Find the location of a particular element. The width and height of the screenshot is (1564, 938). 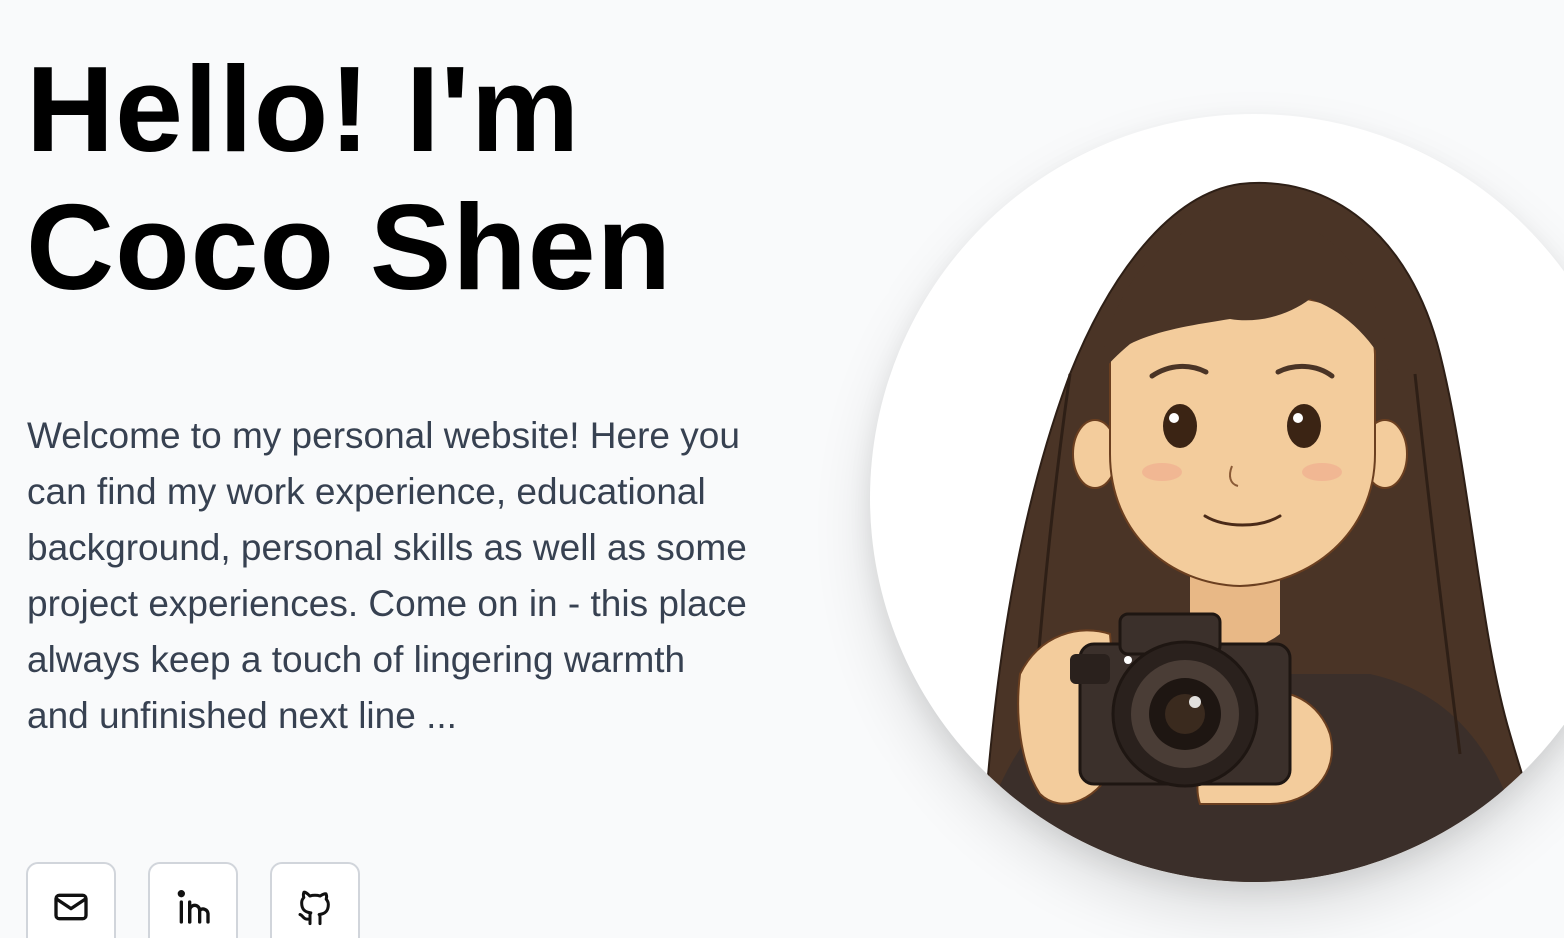

github-button is located at coordinates (315, 900).